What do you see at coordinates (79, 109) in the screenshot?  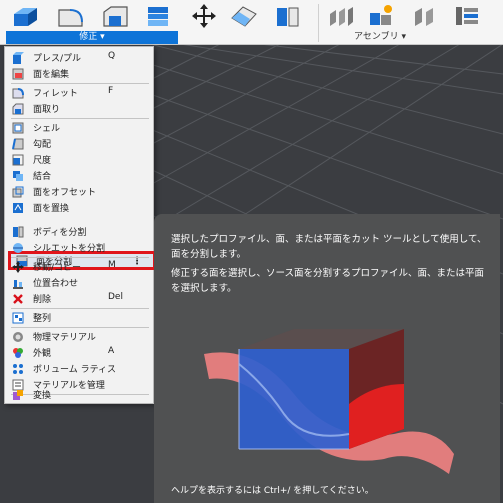 I see `menu-item-chamfer: 面取り` at bounding box center [79, 109].